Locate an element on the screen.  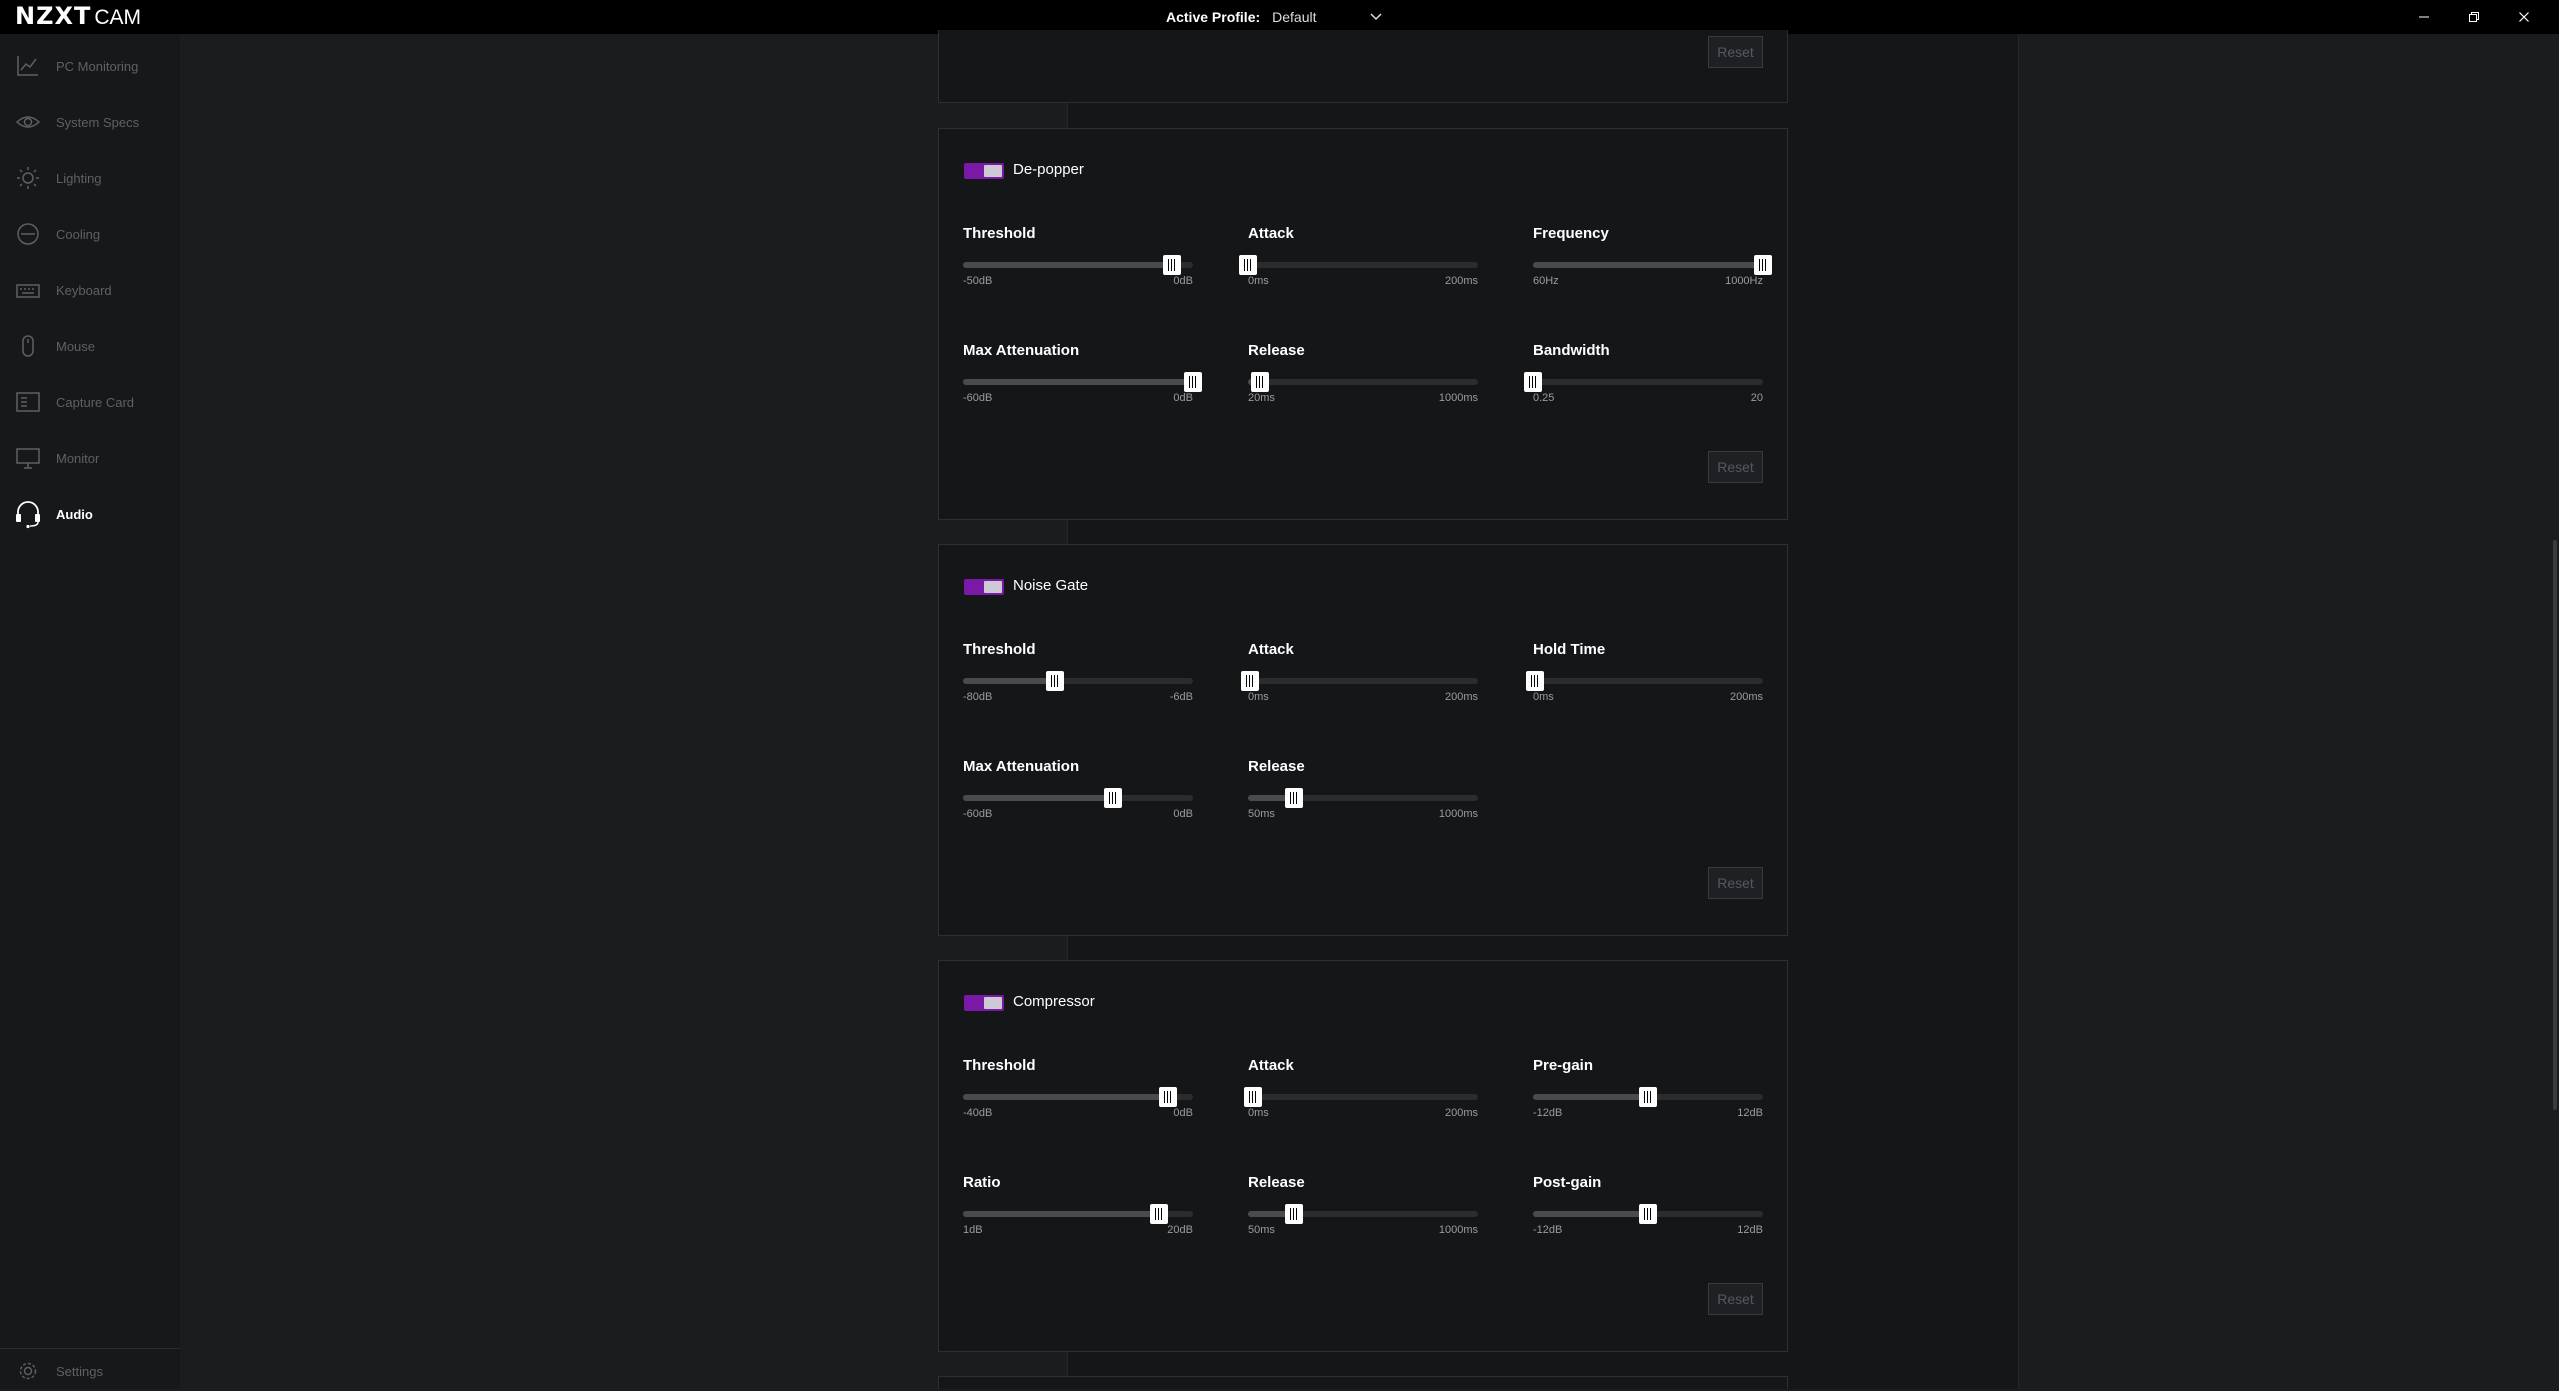
slider-min-label: -40dB is located at coordinates (978, 1113).